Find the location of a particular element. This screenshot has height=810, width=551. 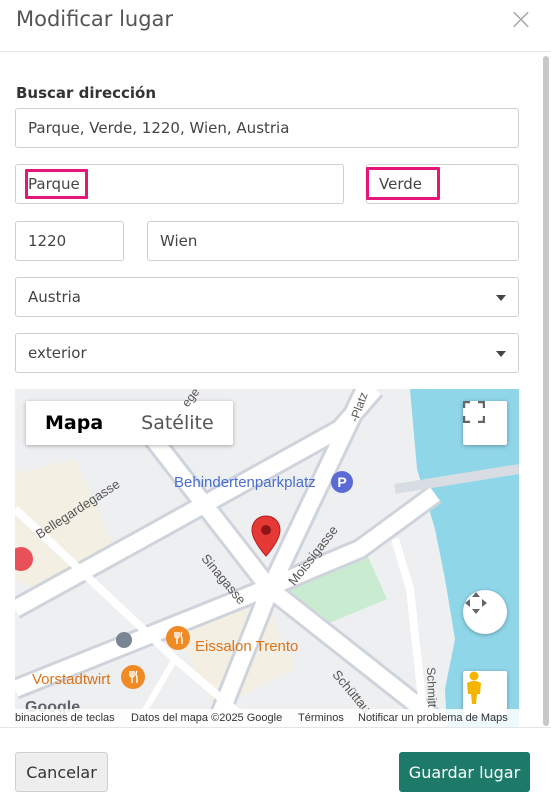

close-button: × is located at coordinates (521, 20).